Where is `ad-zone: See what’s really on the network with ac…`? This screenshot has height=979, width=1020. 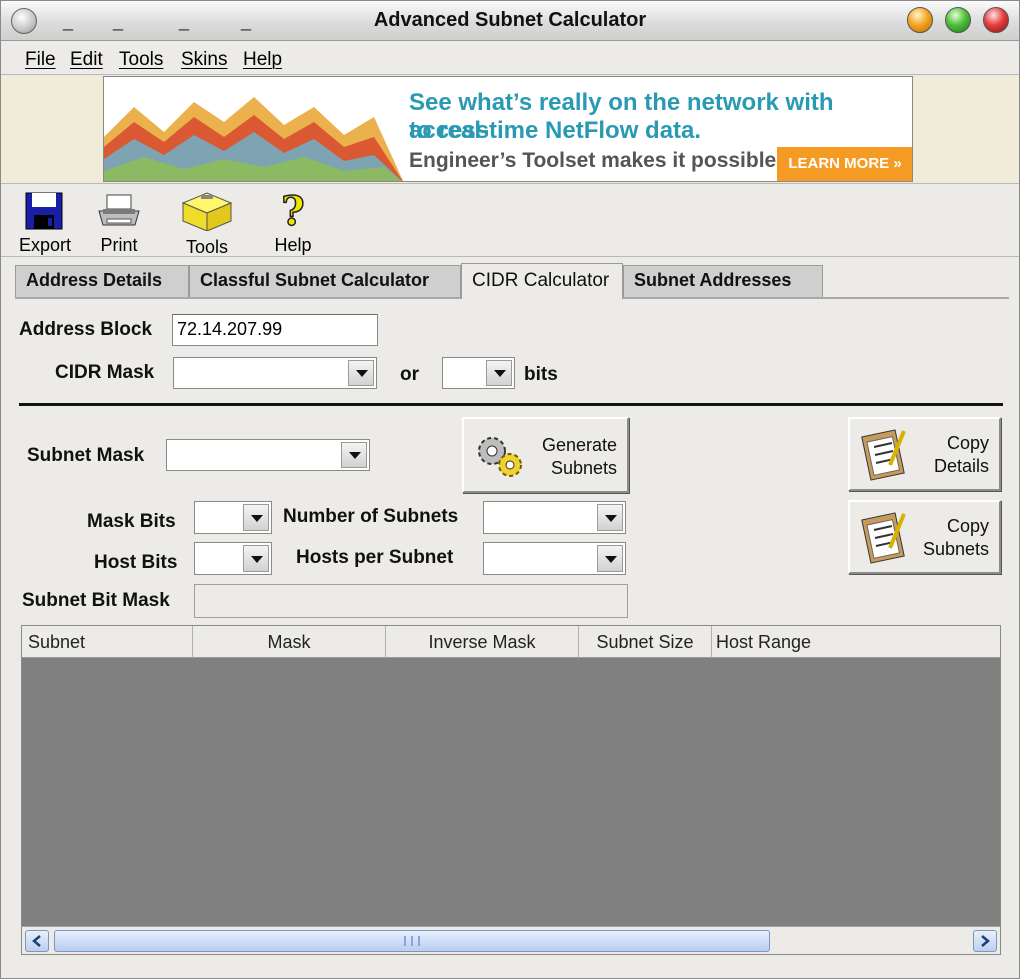
ad-zone: See what’s really on the network with ac… is located at coordinates (510, 130).